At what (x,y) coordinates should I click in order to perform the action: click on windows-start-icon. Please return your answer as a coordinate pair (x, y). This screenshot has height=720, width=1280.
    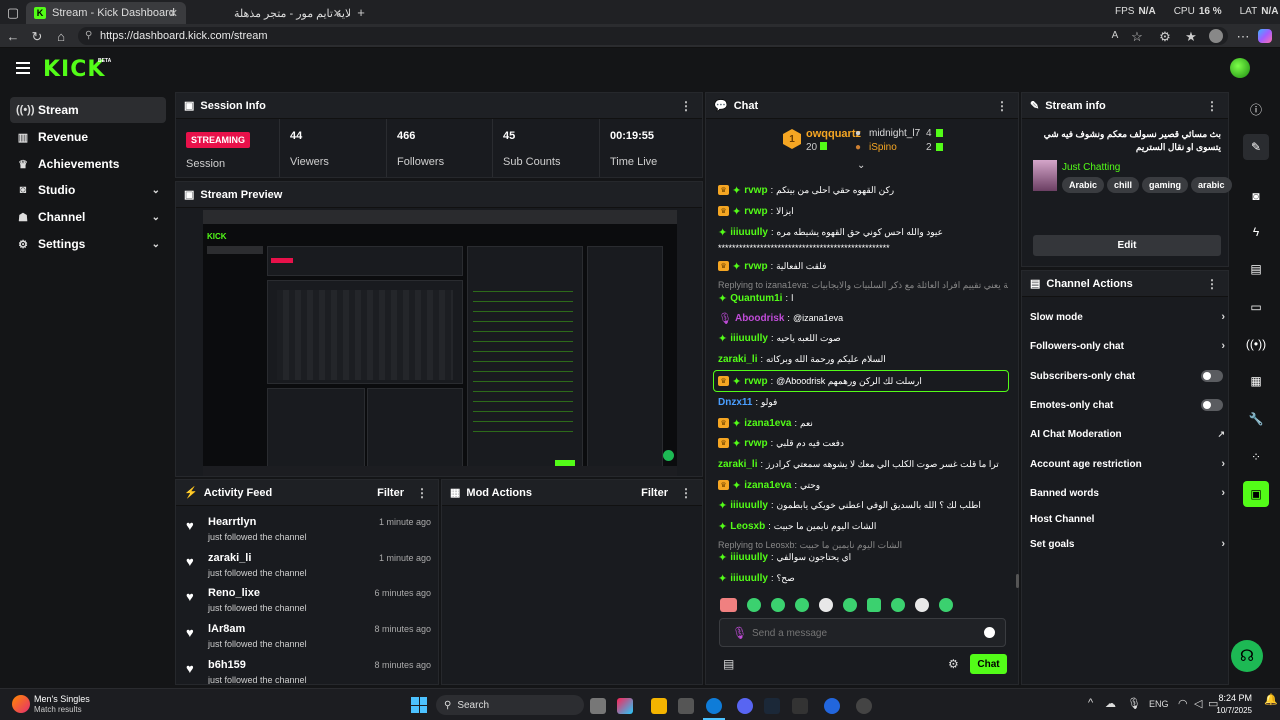
    Looking at the image, I should click on (419, 705).